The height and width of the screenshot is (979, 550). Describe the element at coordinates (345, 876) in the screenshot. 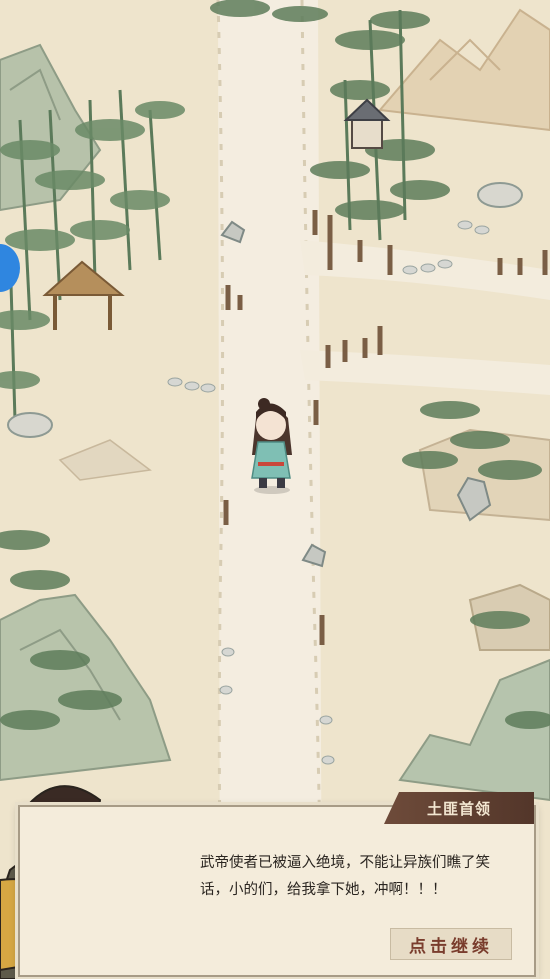

I see `dialog-text: 武帝使者已被逼入绝境，不能让异族们瞧了笑话，小的们，给我拿下她，冲啊！！！` at that location.